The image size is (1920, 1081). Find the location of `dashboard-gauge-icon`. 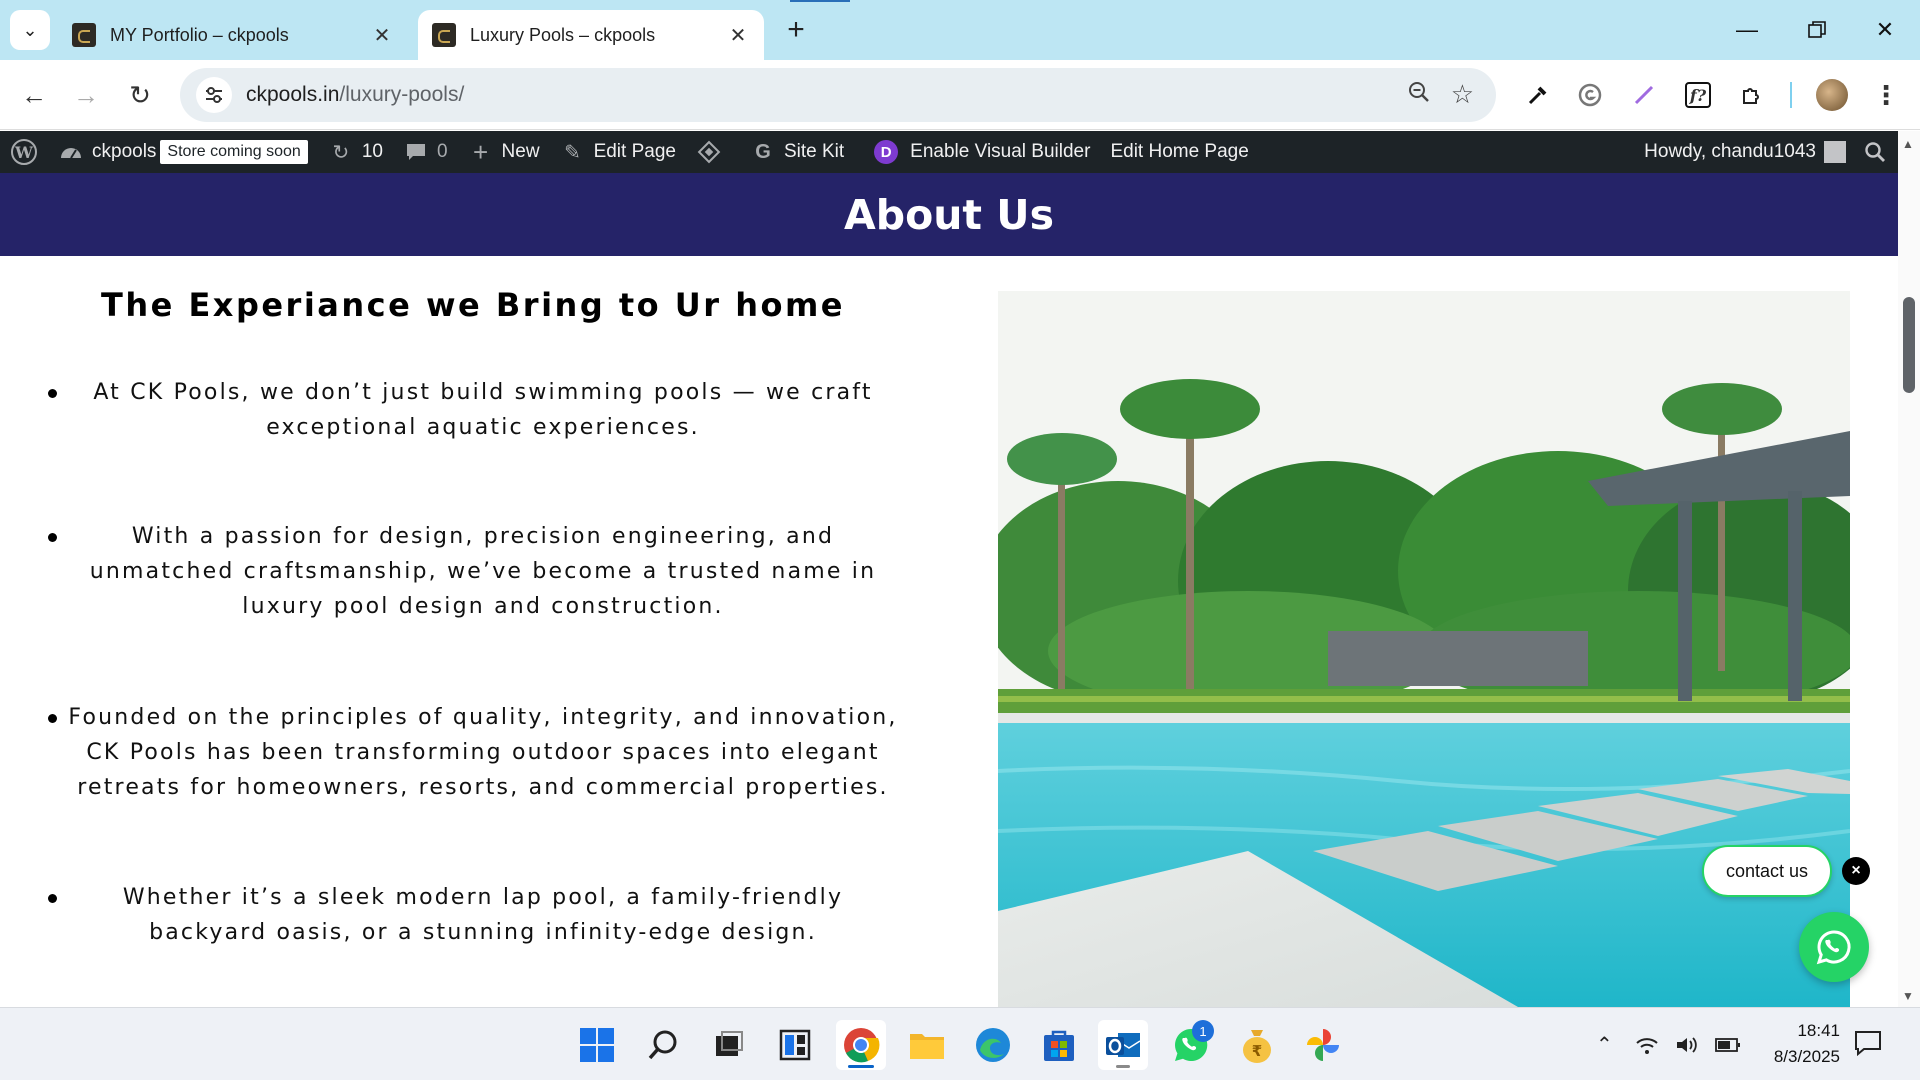

dashboard-gauge-icon is located at coordinates (71, 152).